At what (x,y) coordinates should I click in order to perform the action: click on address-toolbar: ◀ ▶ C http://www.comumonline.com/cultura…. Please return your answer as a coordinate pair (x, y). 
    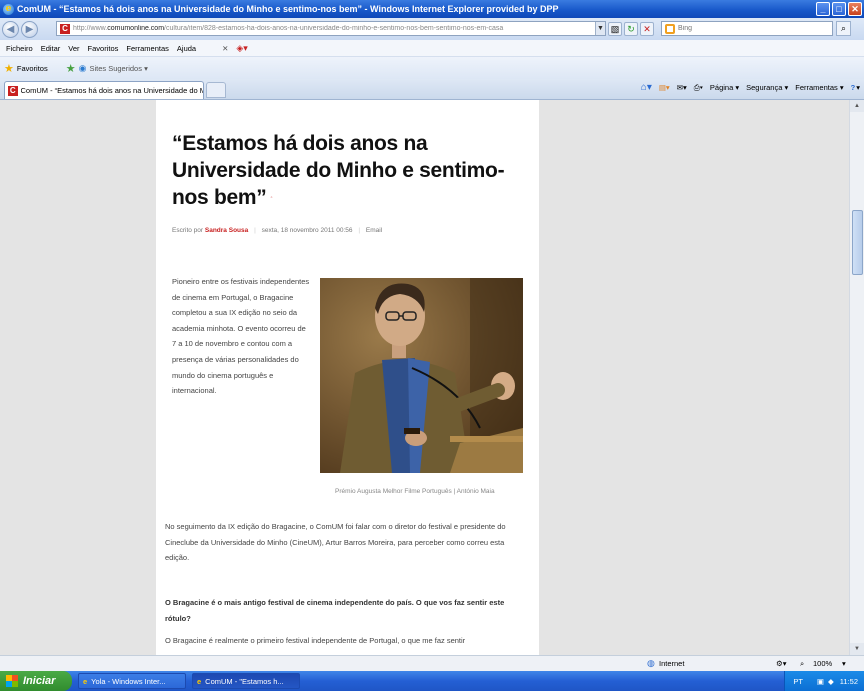
    Looking at the image, I should click on (432, 29).